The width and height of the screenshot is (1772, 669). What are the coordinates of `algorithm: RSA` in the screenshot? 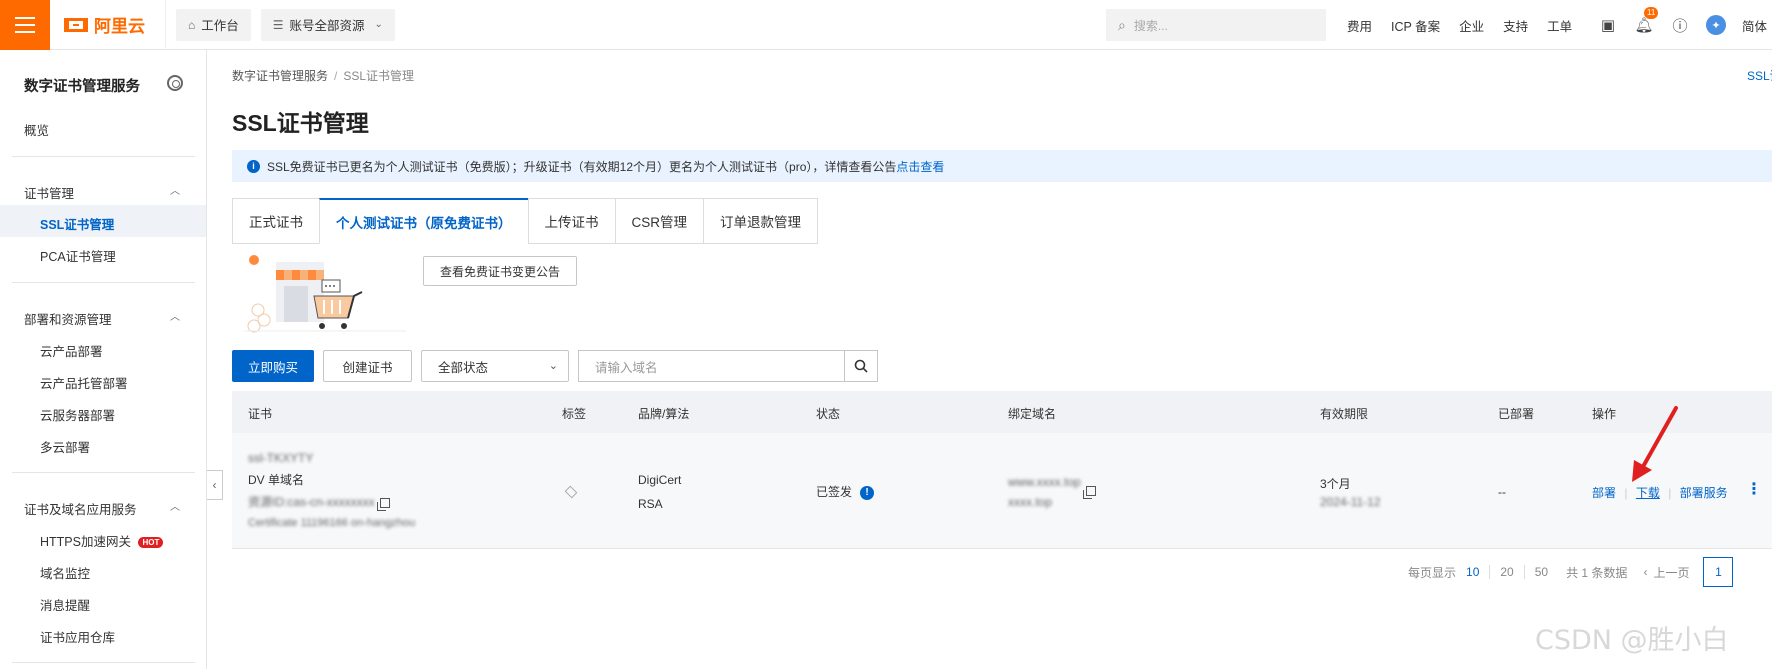 It's located at (650, 504).